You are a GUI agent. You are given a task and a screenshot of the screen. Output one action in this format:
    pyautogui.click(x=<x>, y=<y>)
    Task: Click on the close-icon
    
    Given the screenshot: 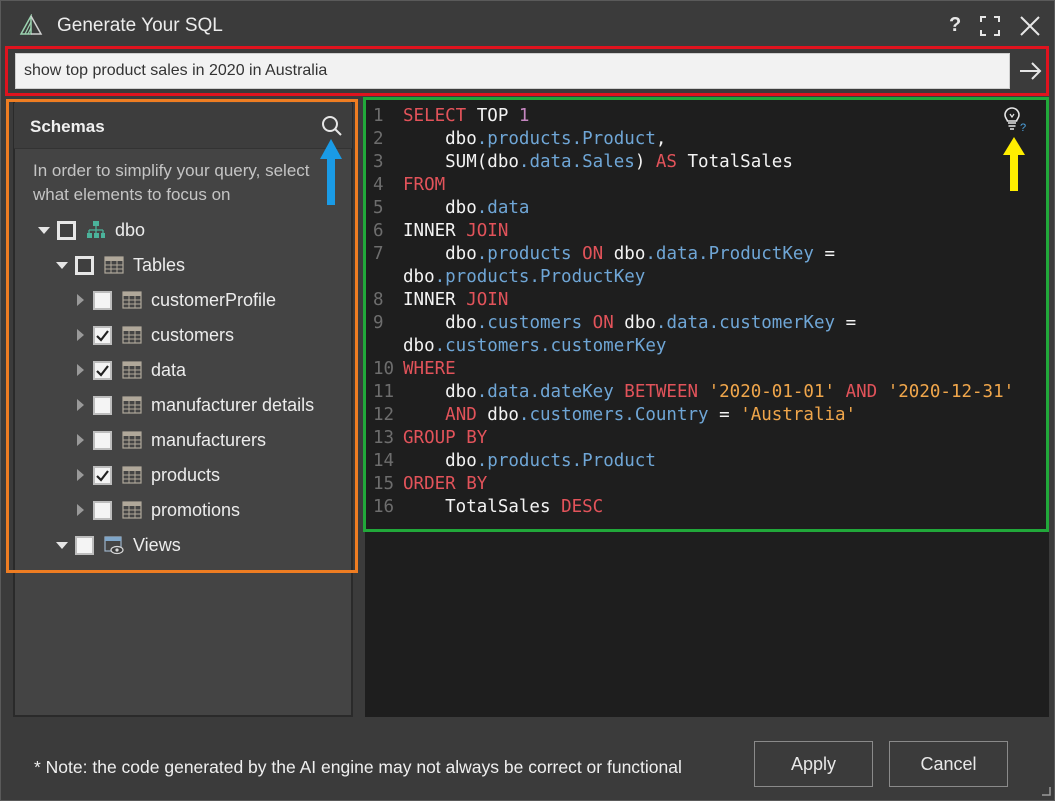 What is the action you would take?
    pyautogui.click(x=1030, y=26)
    